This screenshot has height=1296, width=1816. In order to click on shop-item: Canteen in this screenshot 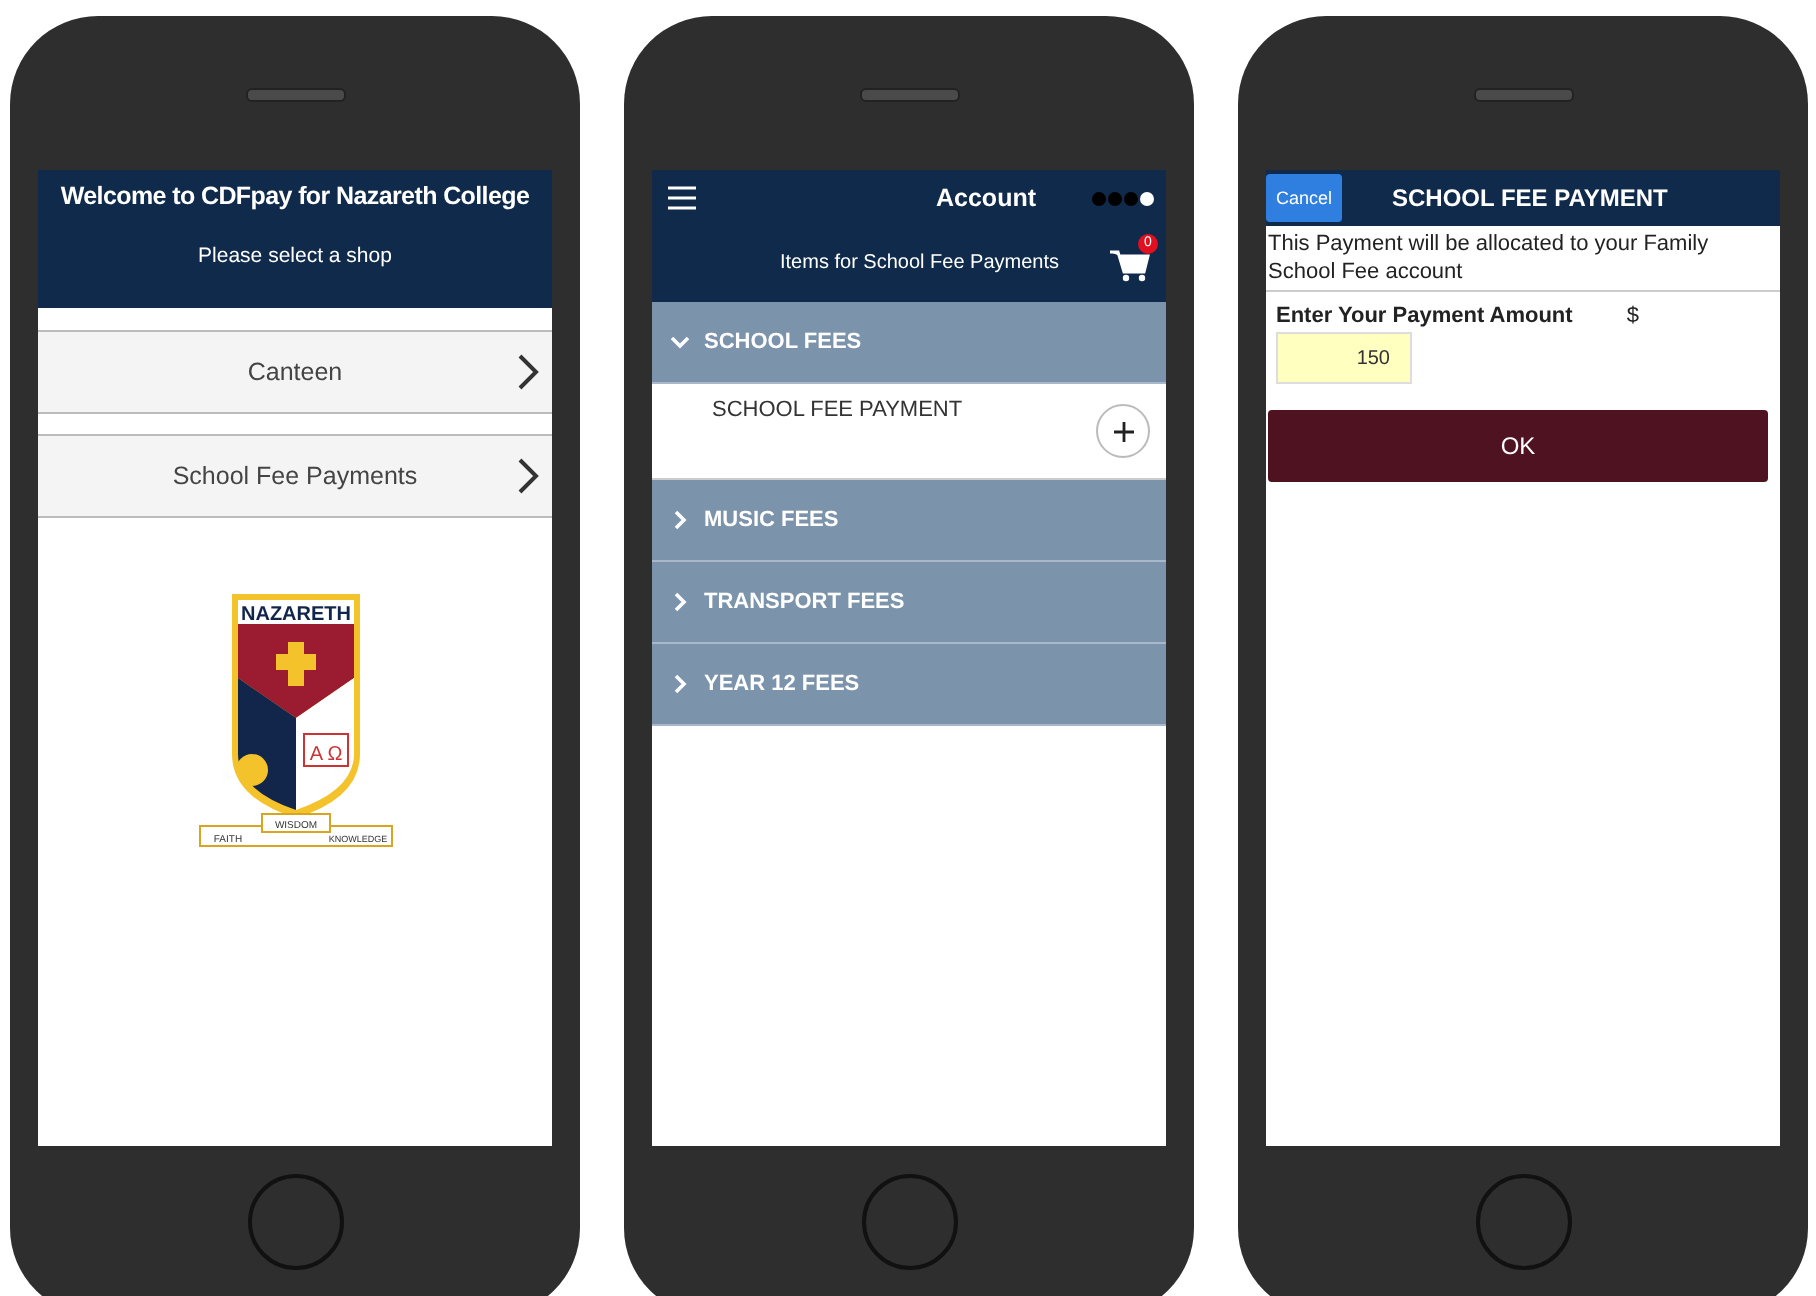, I will do `click(295, 372)`.